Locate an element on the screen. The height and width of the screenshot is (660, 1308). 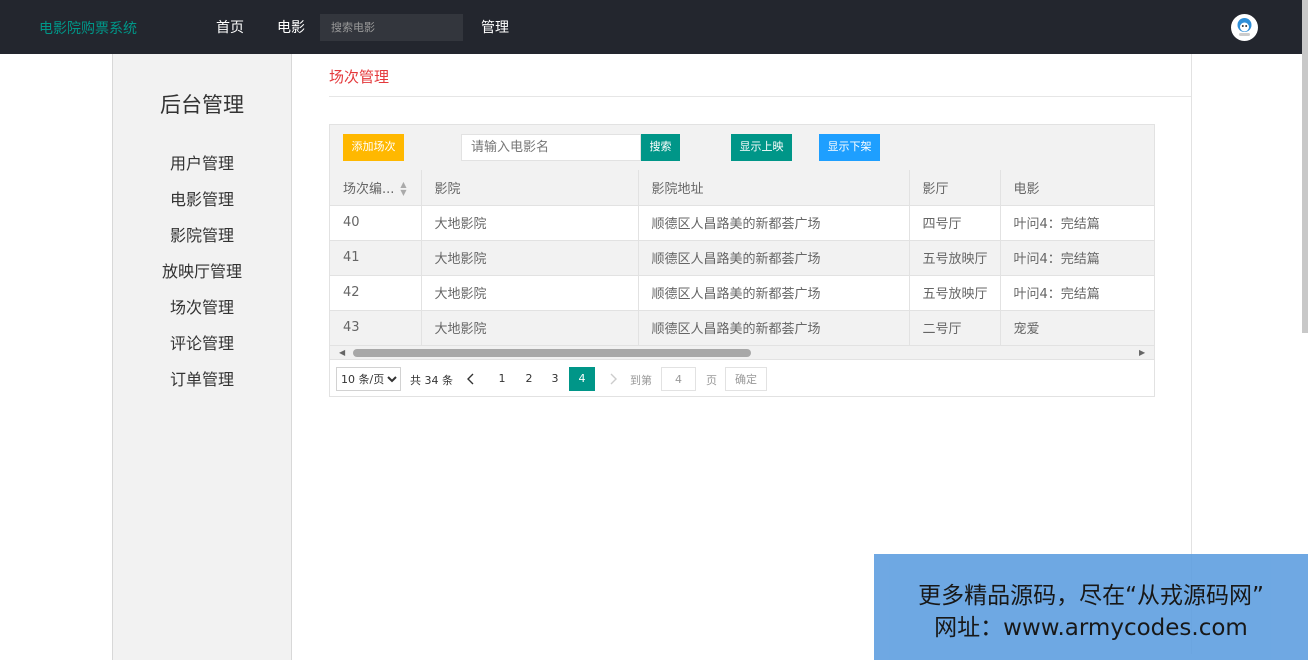
table-row: 42 大地影院 顺德区人昌路美的新都荟广场 五号放映厅 叶问4：完结篇 is located at coordinates (742, 293).